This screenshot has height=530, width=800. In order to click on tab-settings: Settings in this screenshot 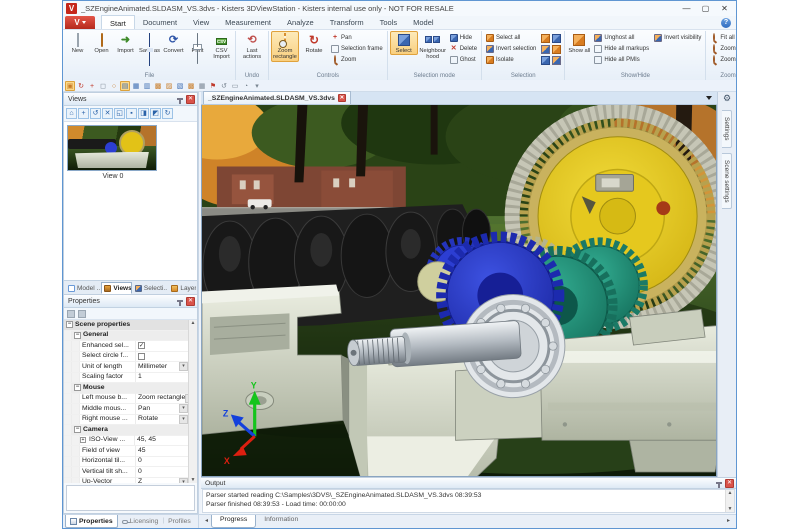, I will do `click(727, 129)`.